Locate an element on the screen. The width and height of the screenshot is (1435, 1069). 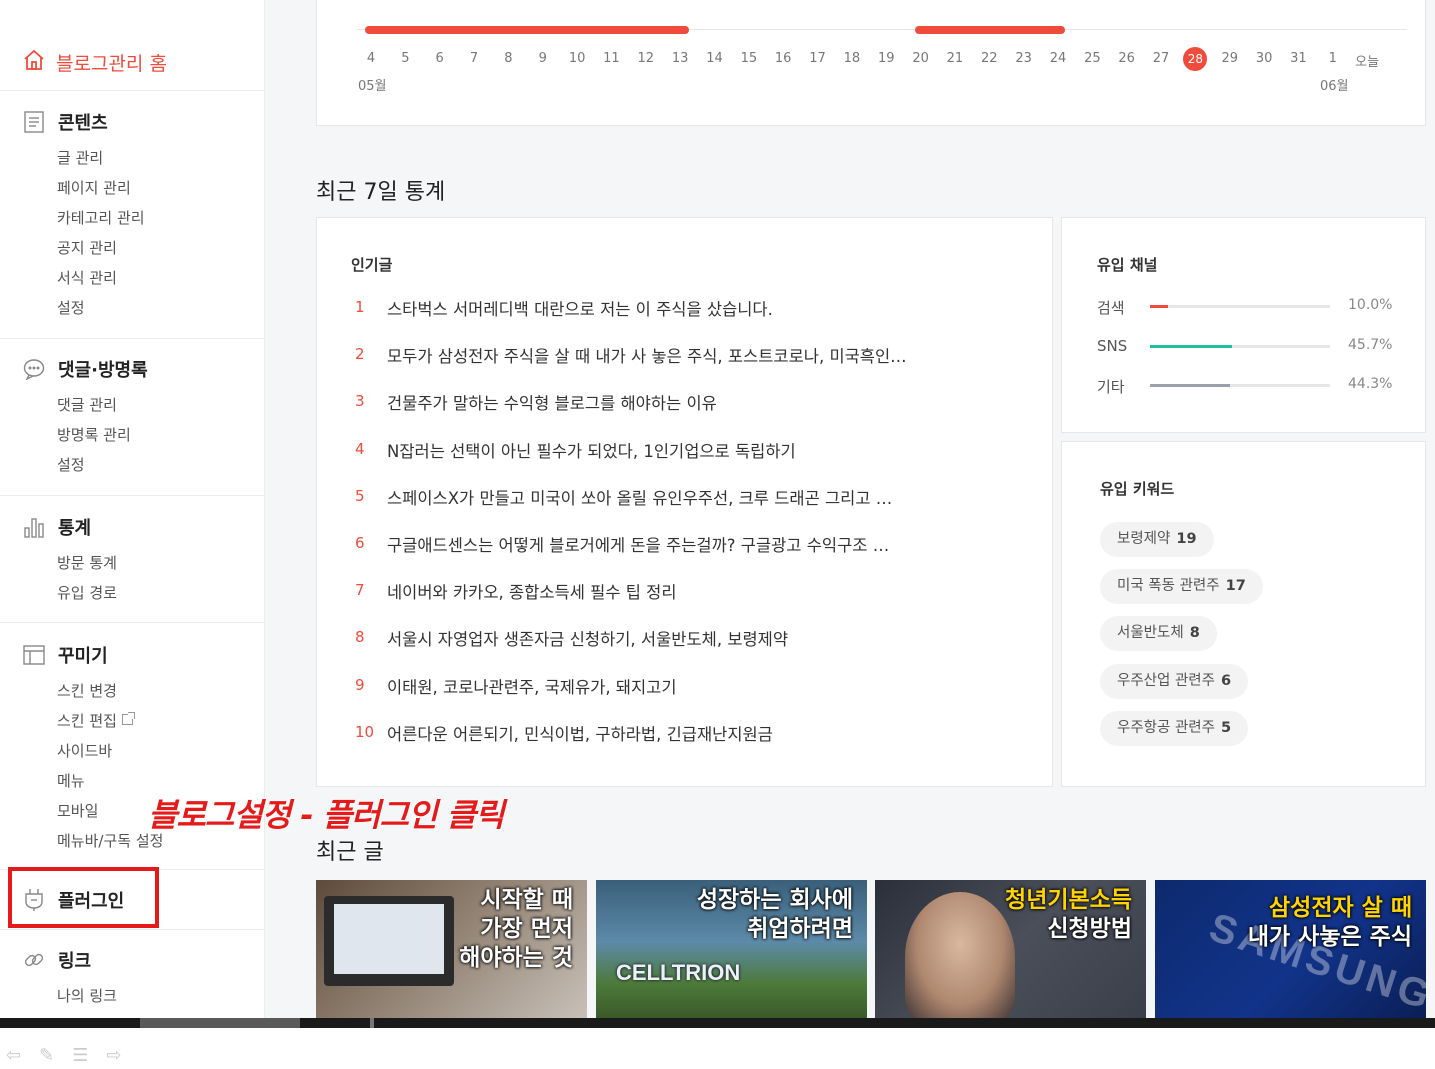
inflow-keyword-chip: 서울반도체 8 is located at coordinates (1158, 634).